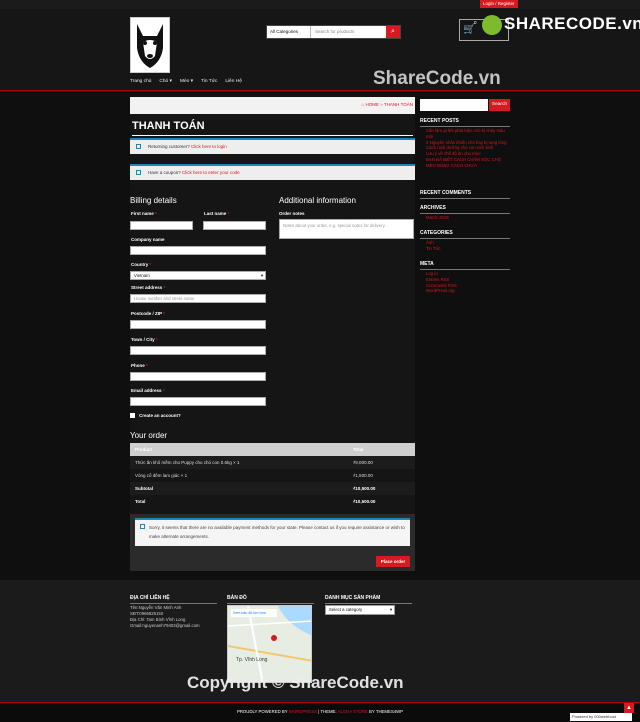 The height and width of the screenshot is (722, 640). What do you see at coordinates (303, 711) in the screenshot?
I see `wordpress-link: WORDPRESS` at bounding box center [303, 711].